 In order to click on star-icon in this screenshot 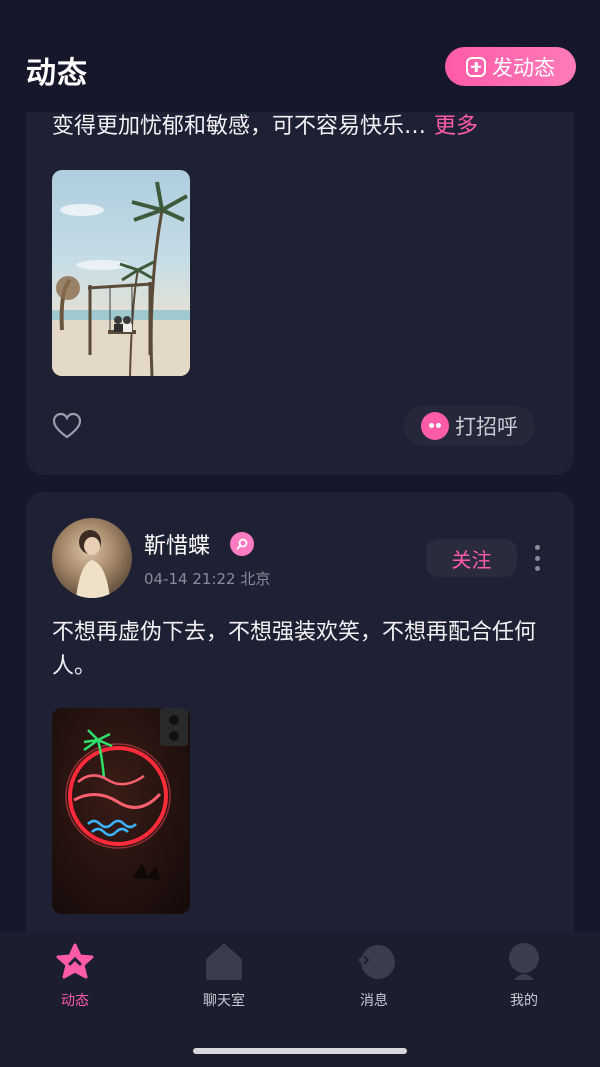, I will do `click(75, 962)`.